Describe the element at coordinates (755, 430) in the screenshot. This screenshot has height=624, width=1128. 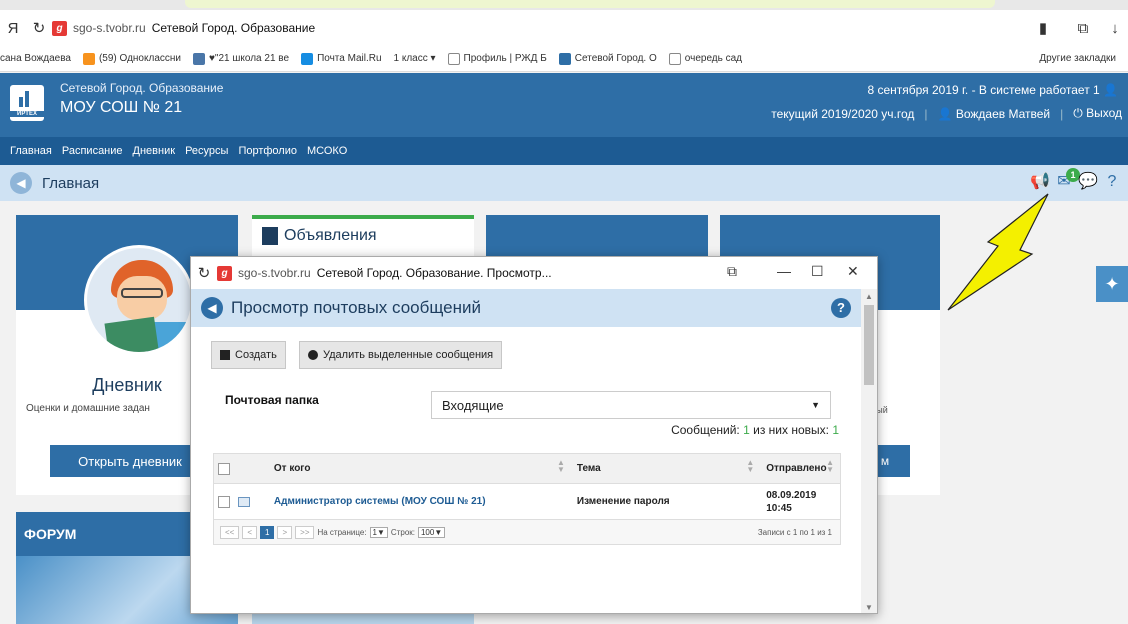
I see `message-count: Сообщений: 1 из них новых: 1` at that location.